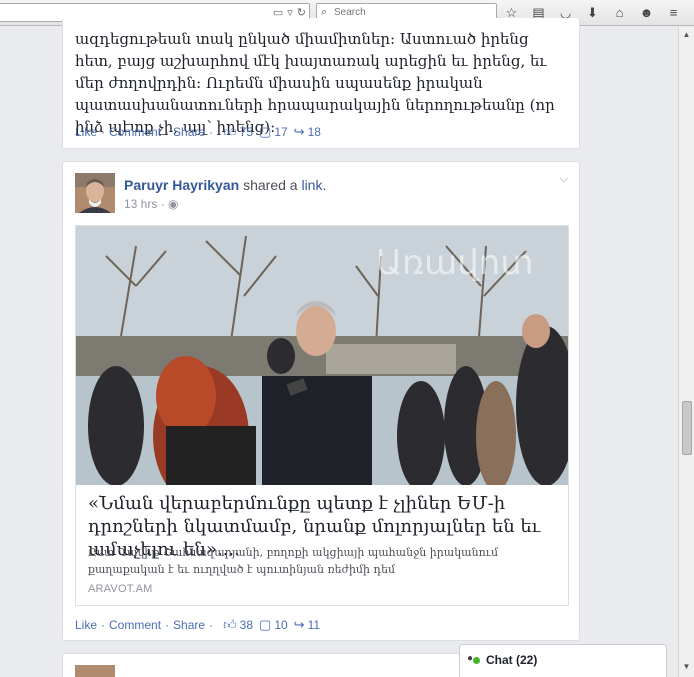 Image resolution: width=694 pixels, height=677 pixels. What do you see at coordinates (619, 12) in the screenshot?
I see `home-icon: ⌂` at bounding box center [619, 12].